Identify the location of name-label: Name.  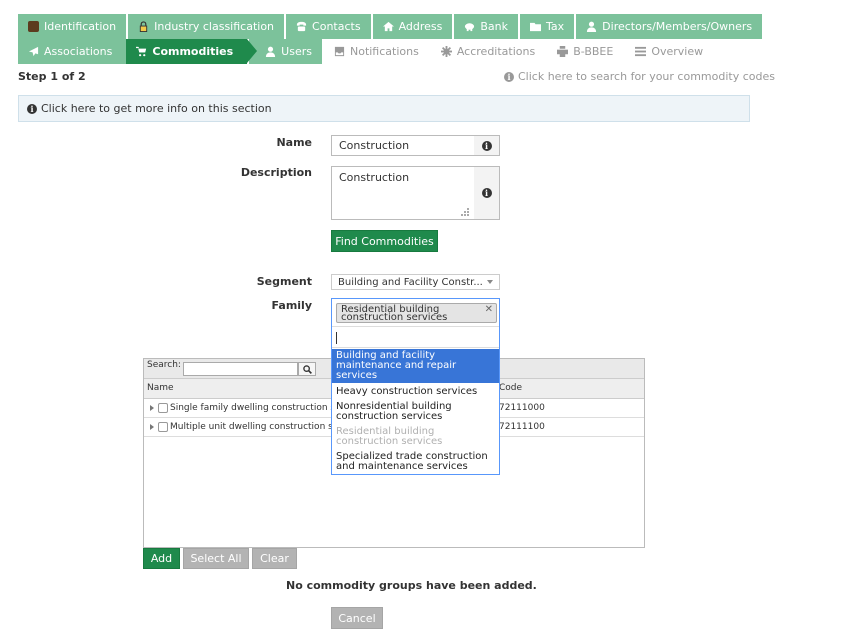
(294, 142).